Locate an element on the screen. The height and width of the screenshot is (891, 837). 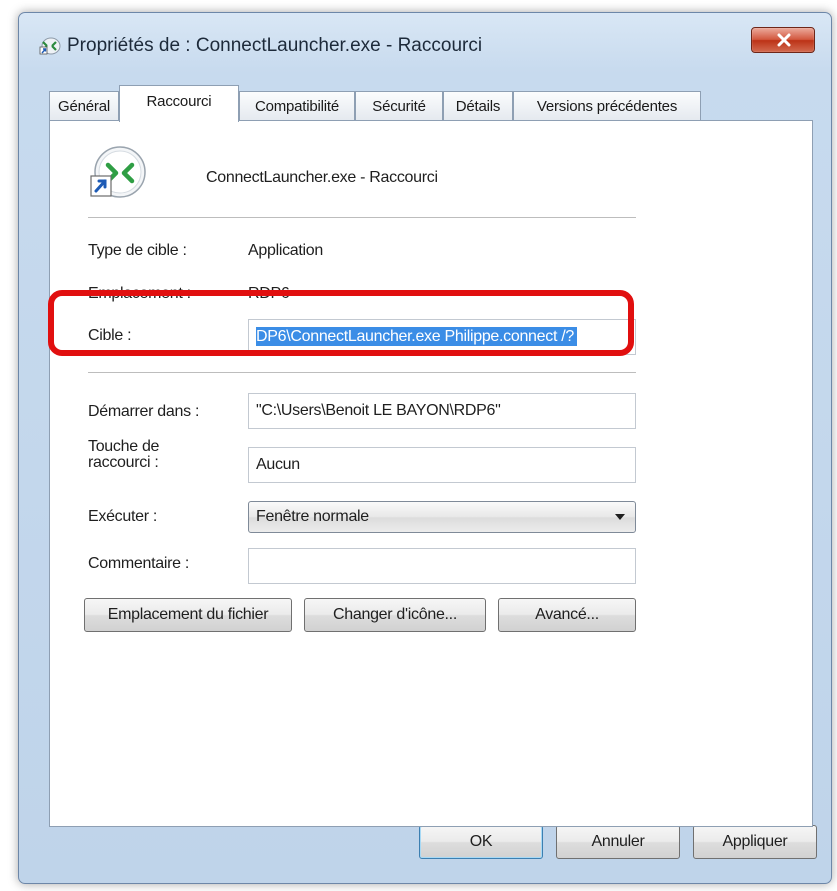
tab-details: Détails is located at coordinates (478, 106).